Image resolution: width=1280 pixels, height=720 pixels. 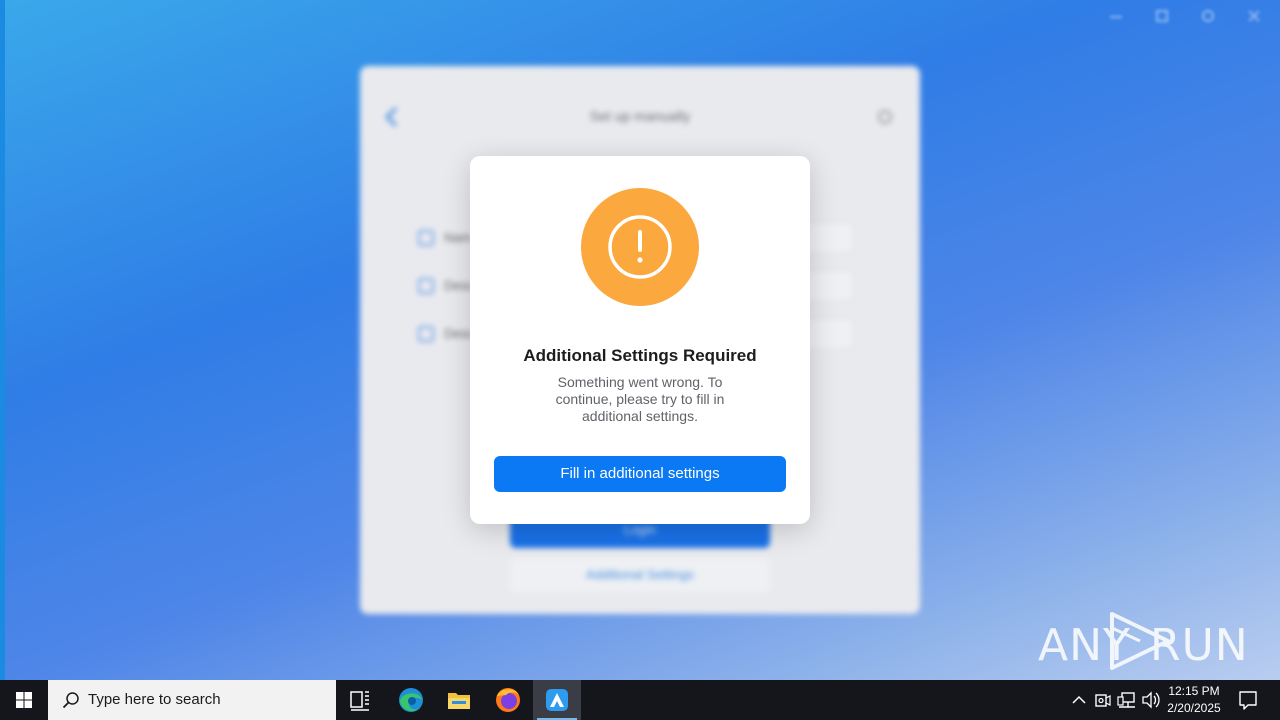 I want to click on clock-date: 2/20/2025, so click(x=1194, y=708).